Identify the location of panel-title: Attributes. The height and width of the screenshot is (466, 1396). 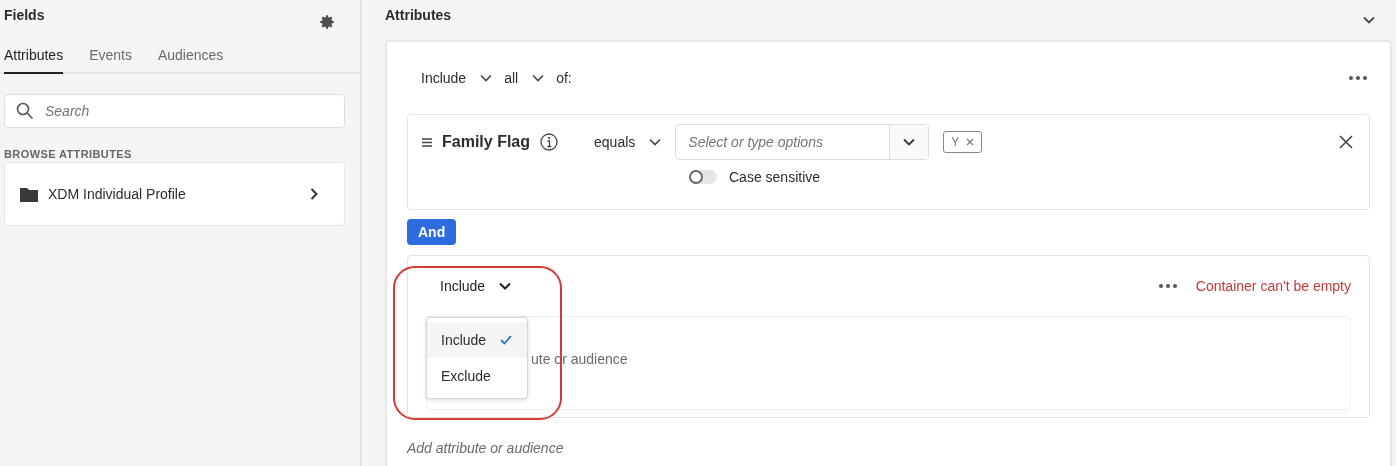
(418, 15).